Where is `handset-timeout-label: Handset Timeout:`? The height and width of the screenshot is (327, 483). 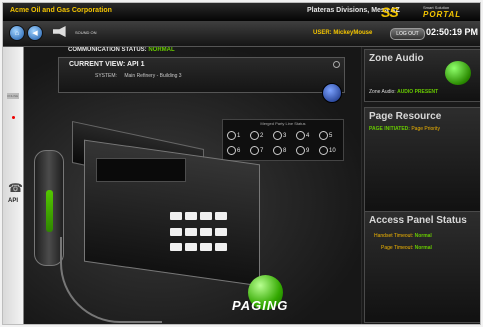 handset-timeout-label: Handset Timeout: is located at coordinates (394, 236).